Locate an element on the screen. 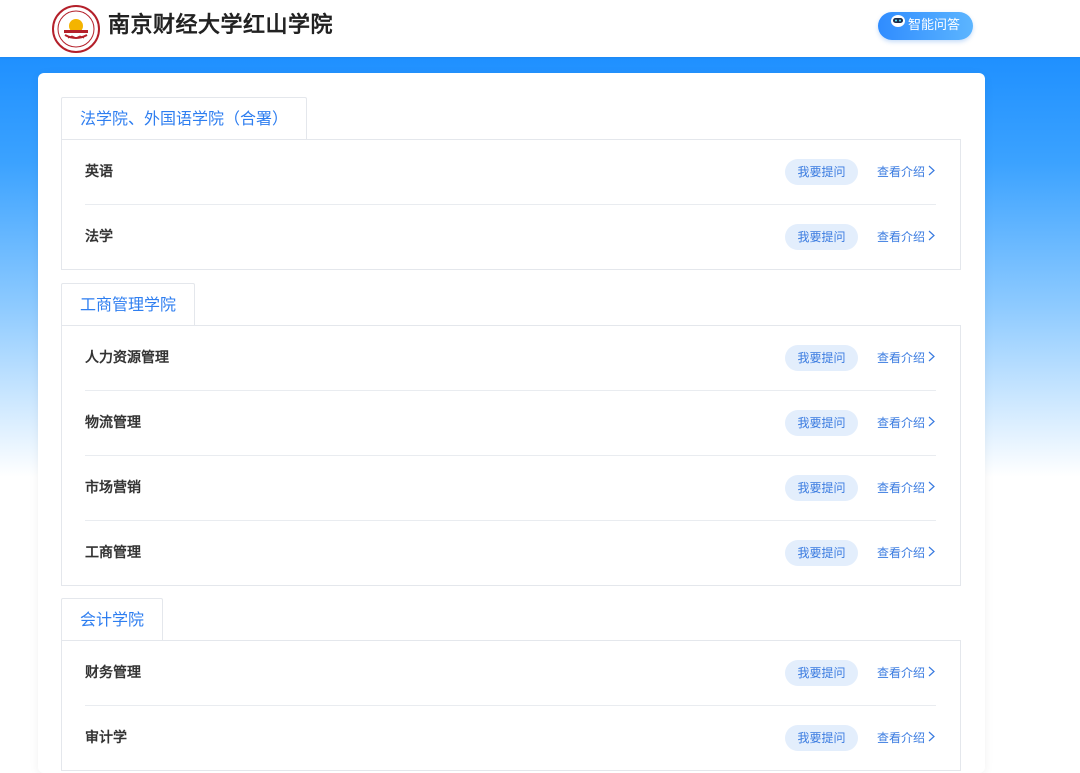 This screenshot has height=773, width=1080. major-list: 财务管理 我要提问 查看介绍 审计学 我要提问 查看介绍 is located at coordinates (511, 705).